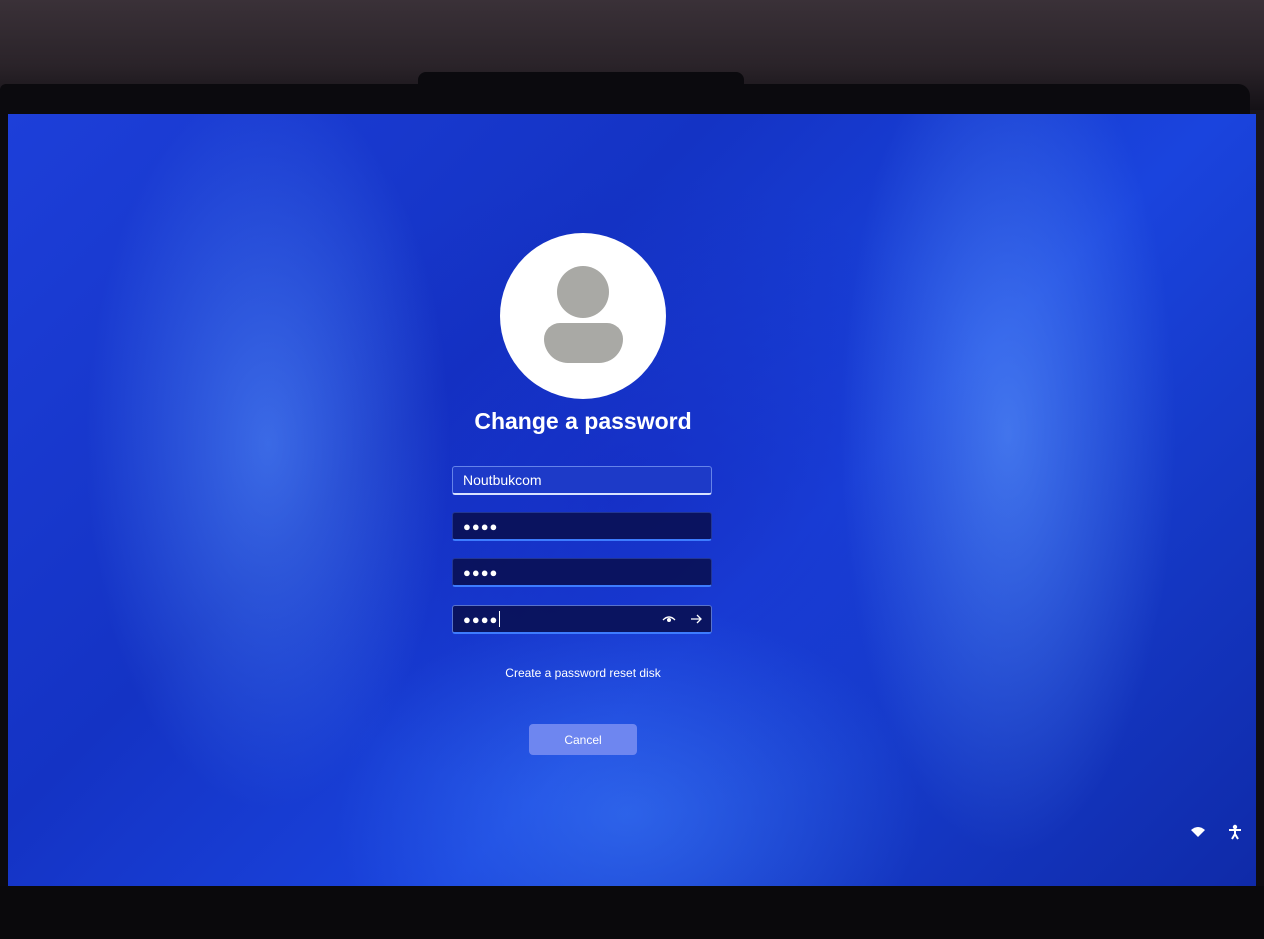 This screenshot has height=939, width=1264. What do you see at coordinates (696, 619) in the screenshot?
I see `arrow-right-icon` at bounding box center [696, 619].